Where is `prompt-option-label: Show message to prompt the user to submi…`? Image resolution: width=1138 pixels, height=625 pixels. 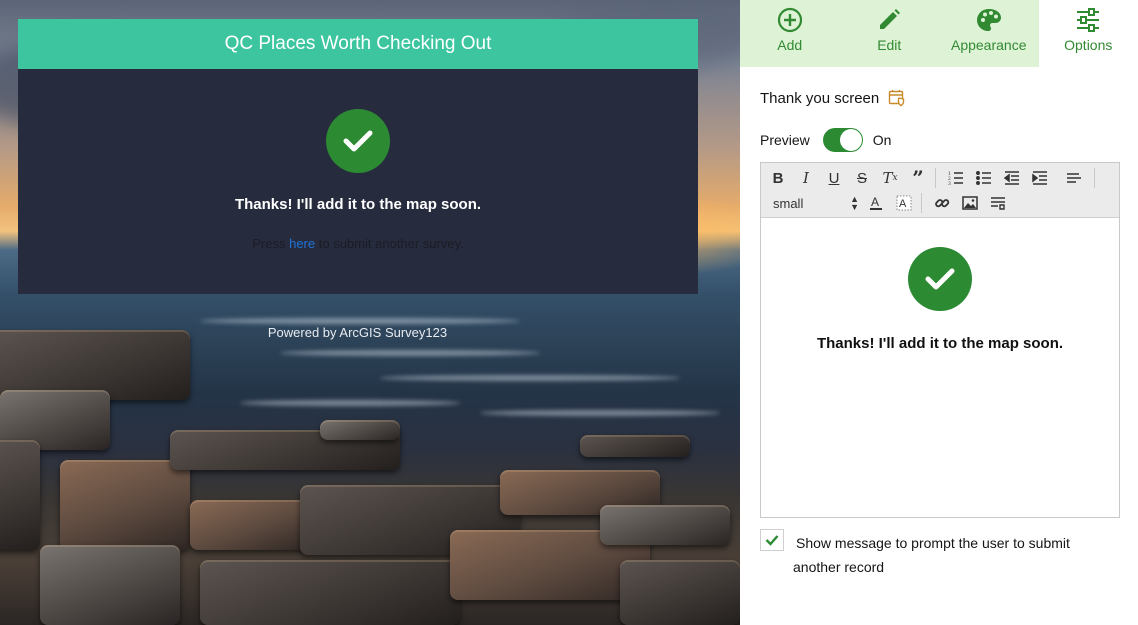 prompt-option-label: Show message to prompt the user to submi… is located at coordinates (931, 555).